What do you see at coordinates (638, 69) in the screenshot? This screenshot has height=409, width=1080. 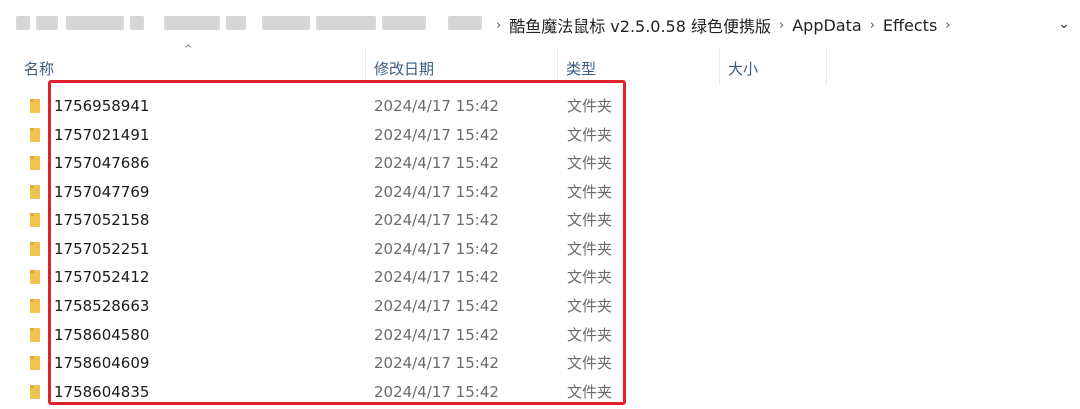 I see `column-header-type: 类型` at bounding box center [638, 69].